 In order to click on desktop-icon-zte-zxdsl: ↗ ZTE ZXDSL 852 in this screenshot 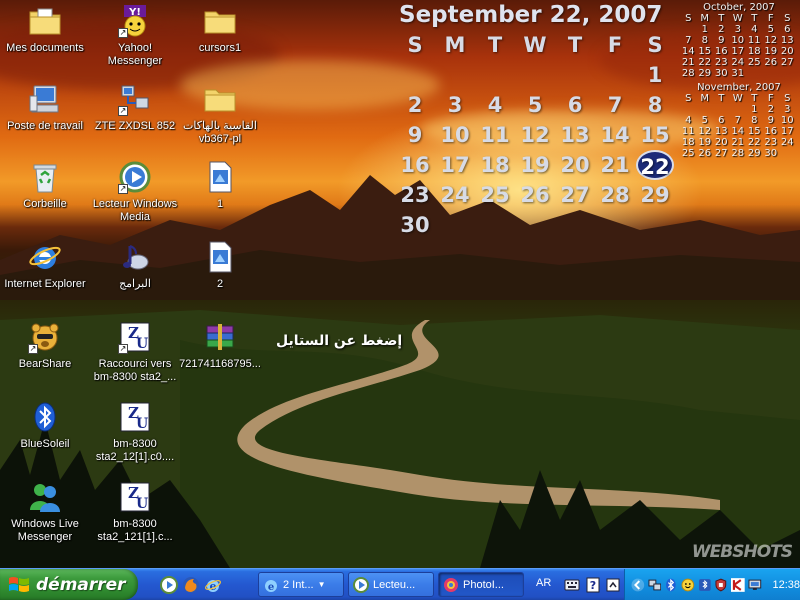, I will do `click(135, 107)`.